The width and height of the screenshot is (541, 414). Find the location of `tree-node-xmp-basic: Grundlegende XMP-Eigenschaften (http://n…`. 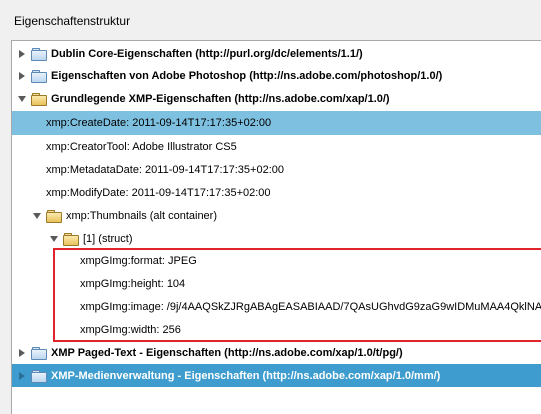

tree-node-xmp-basic: Grundlegende XMP-Eigenschaften (http://n… is located at coordinates (276, 99).